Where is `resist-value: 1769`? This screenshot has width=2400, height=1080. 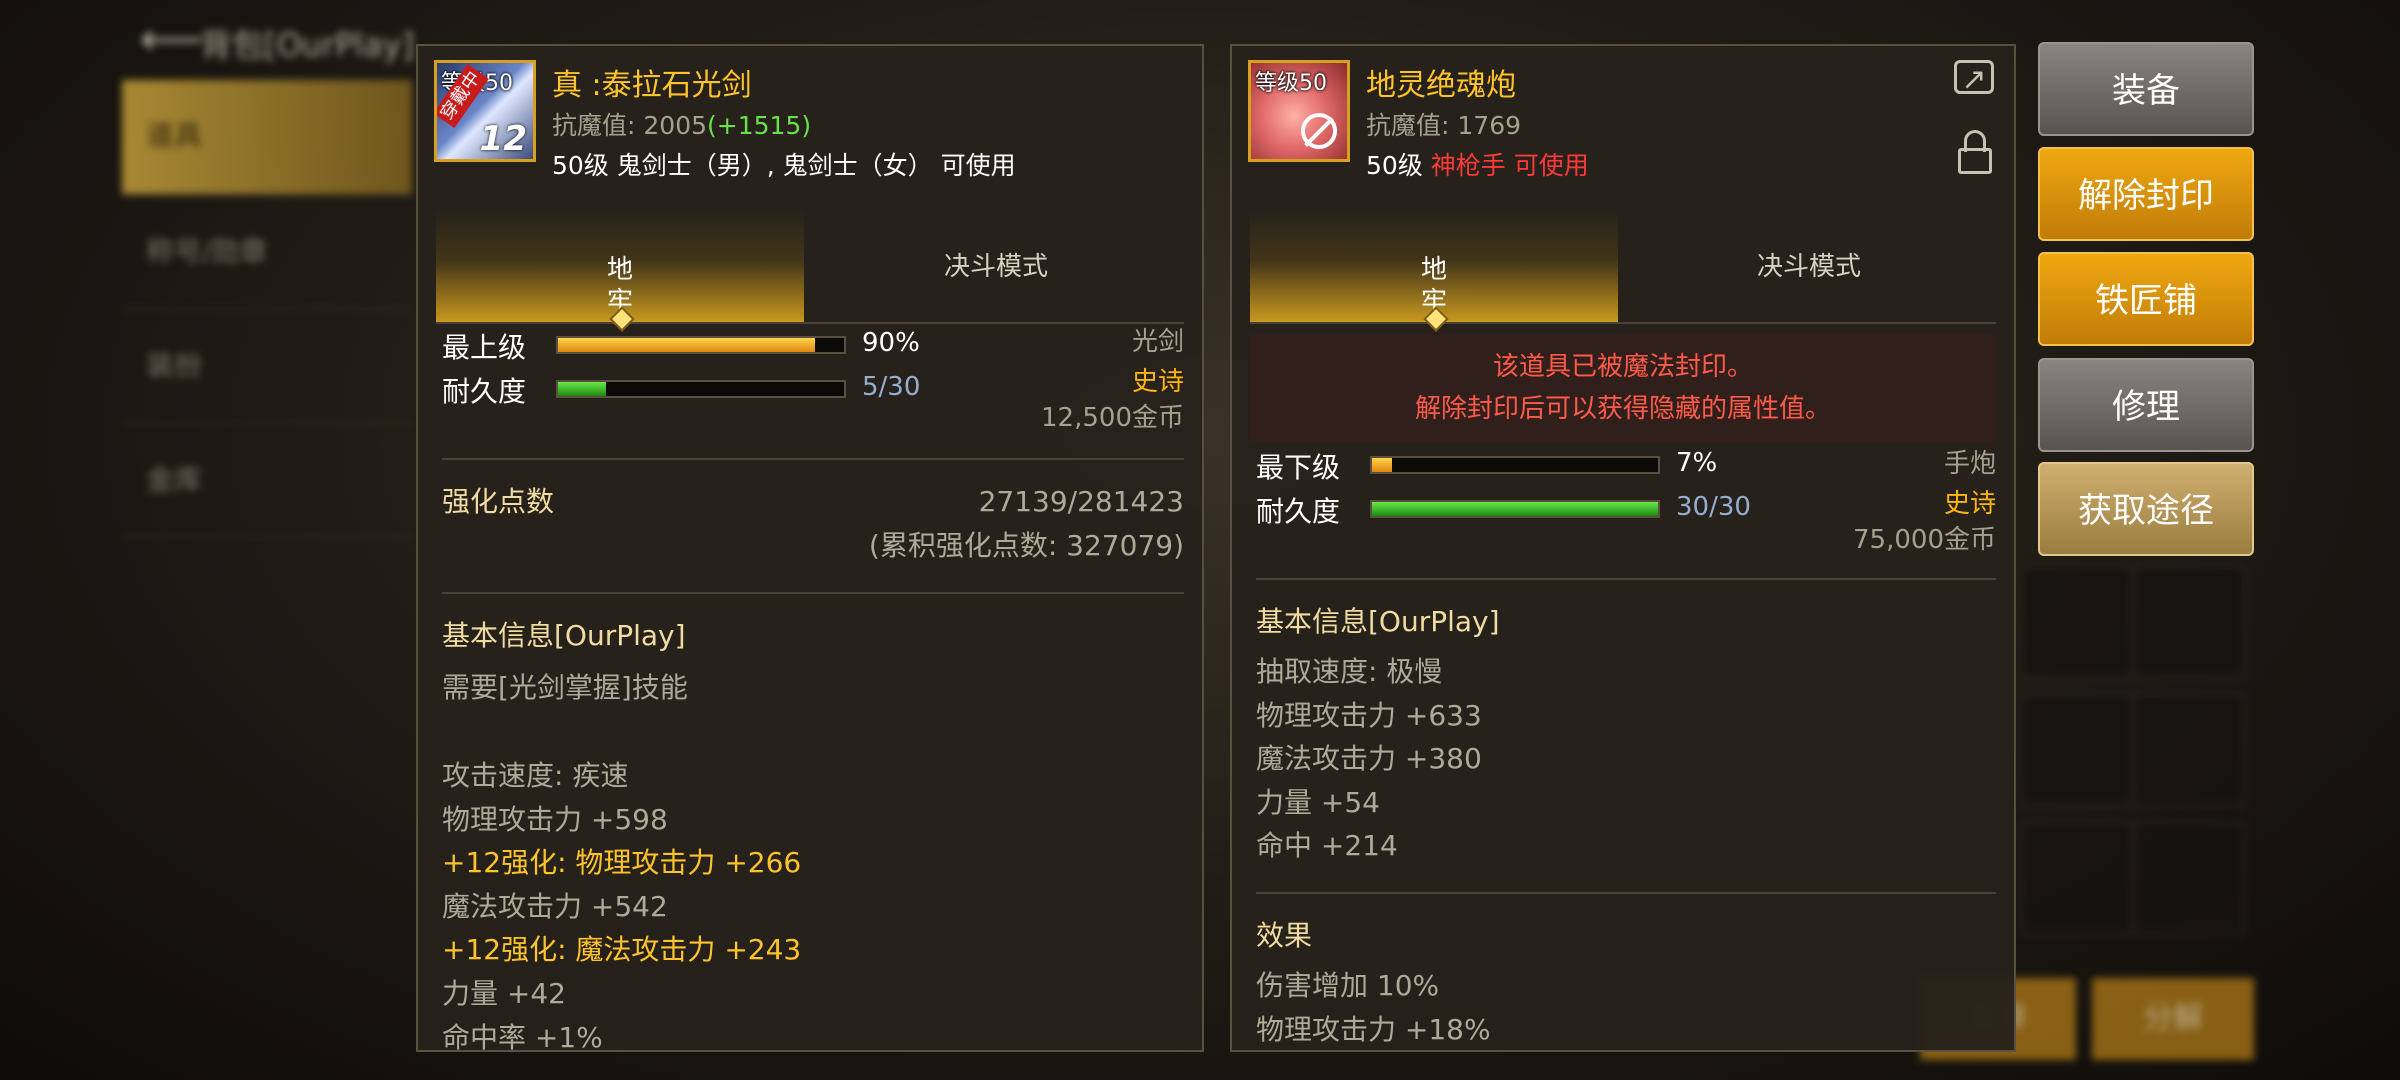
resist-value: 1769 is located at coordinates (1489, 125).